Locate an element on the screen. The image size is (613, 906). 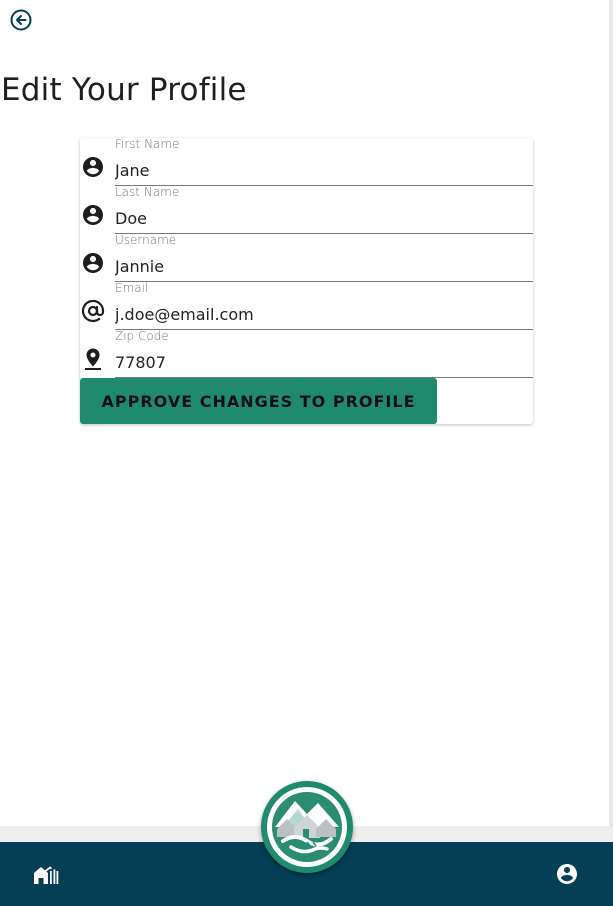
username-field: Username is located at coordinates (306, 257).